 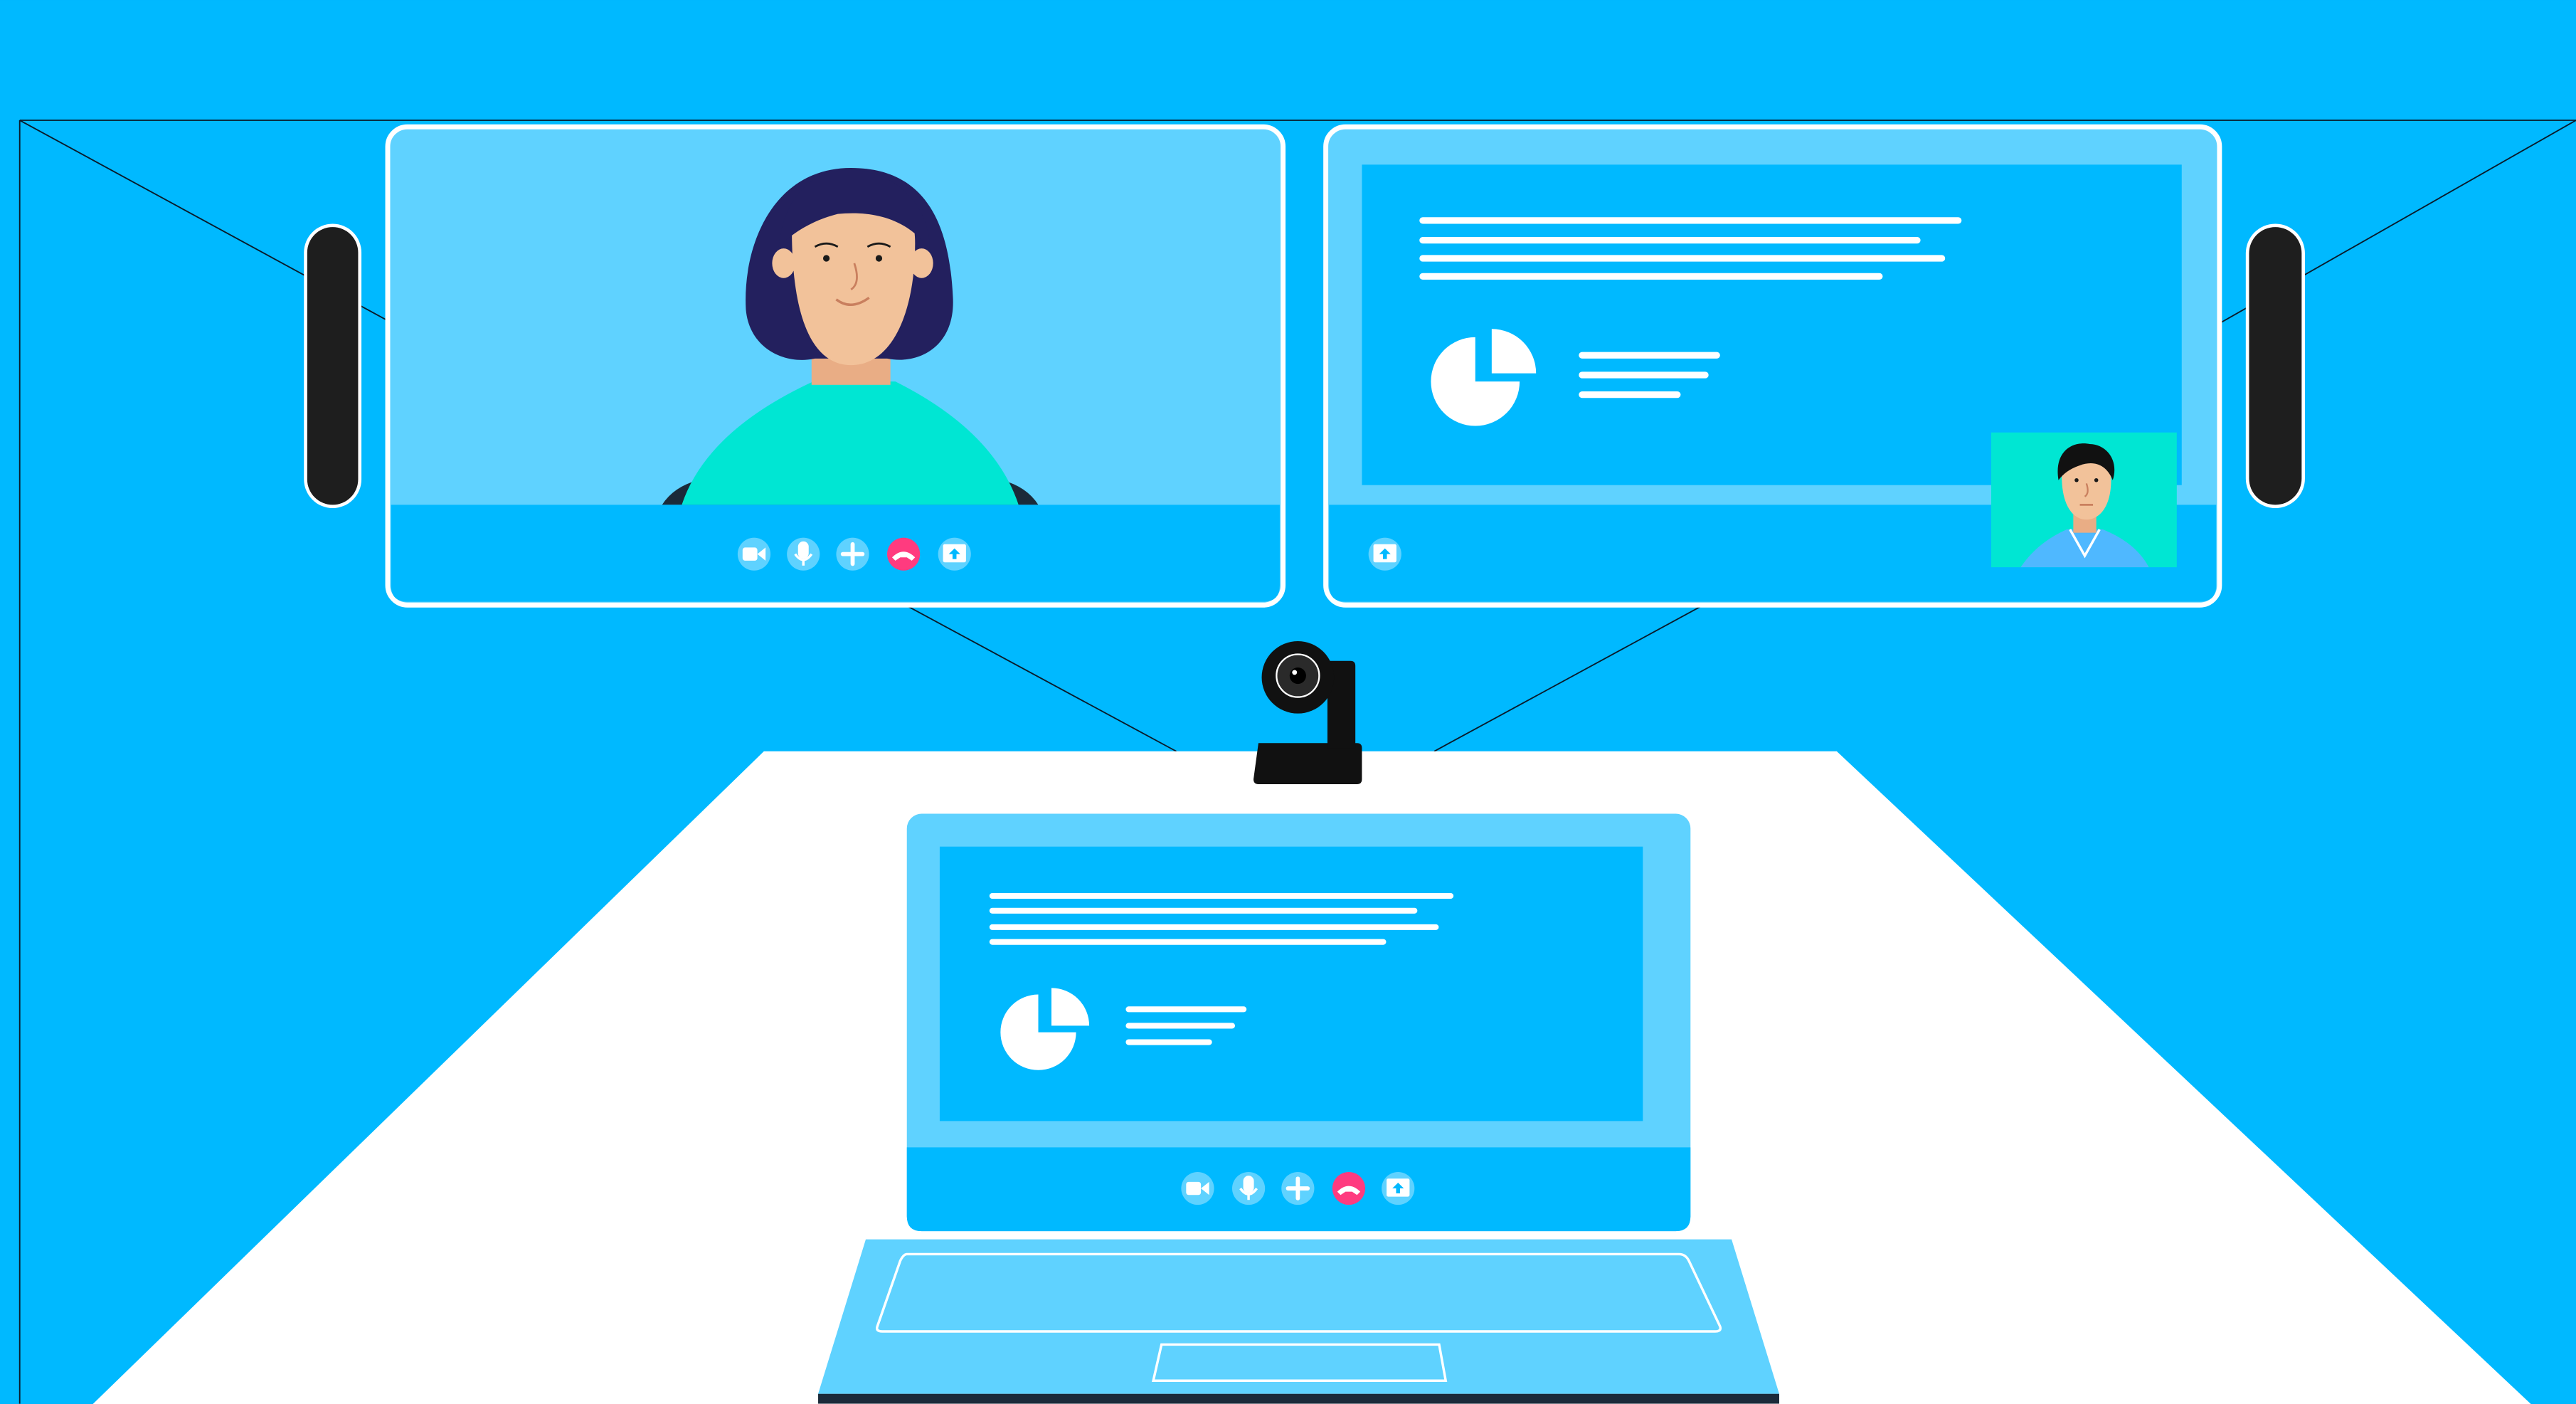 I want to click on left-share-screen-button, so click(x=955, y=554).